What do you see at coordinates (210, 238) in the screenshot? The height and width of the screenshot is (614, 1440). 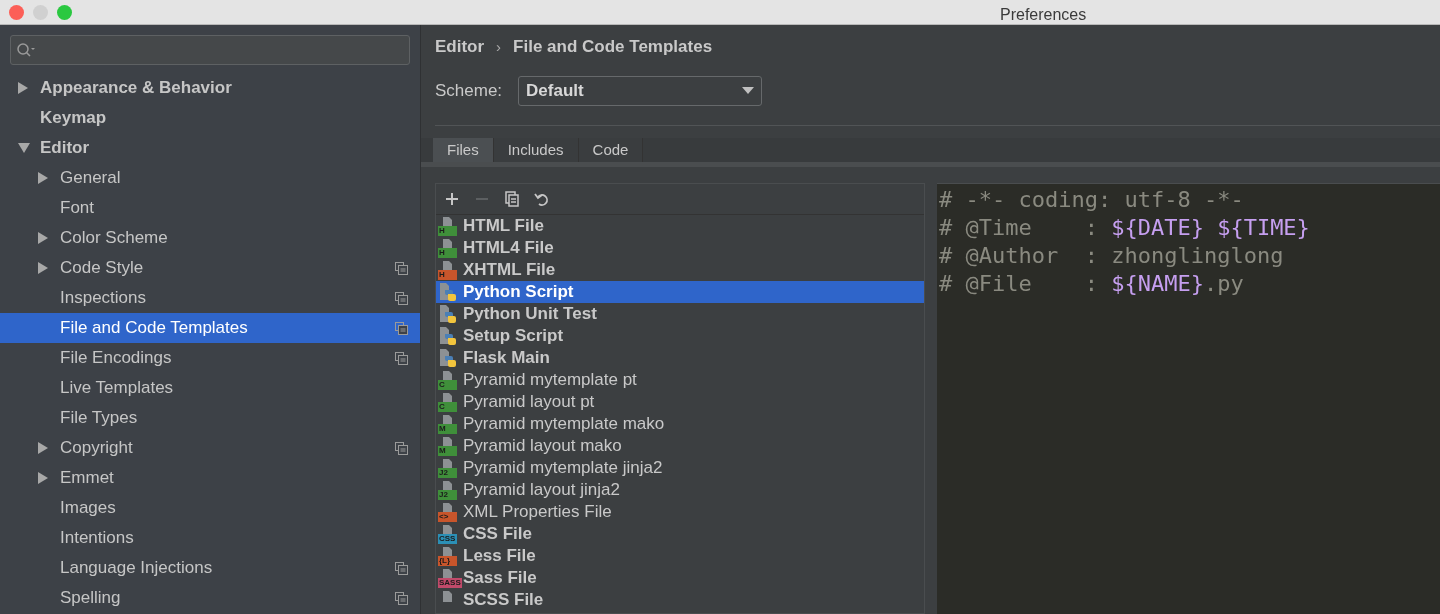 I see `tree-item: Color Scheme` at bounding box center [210, 238].